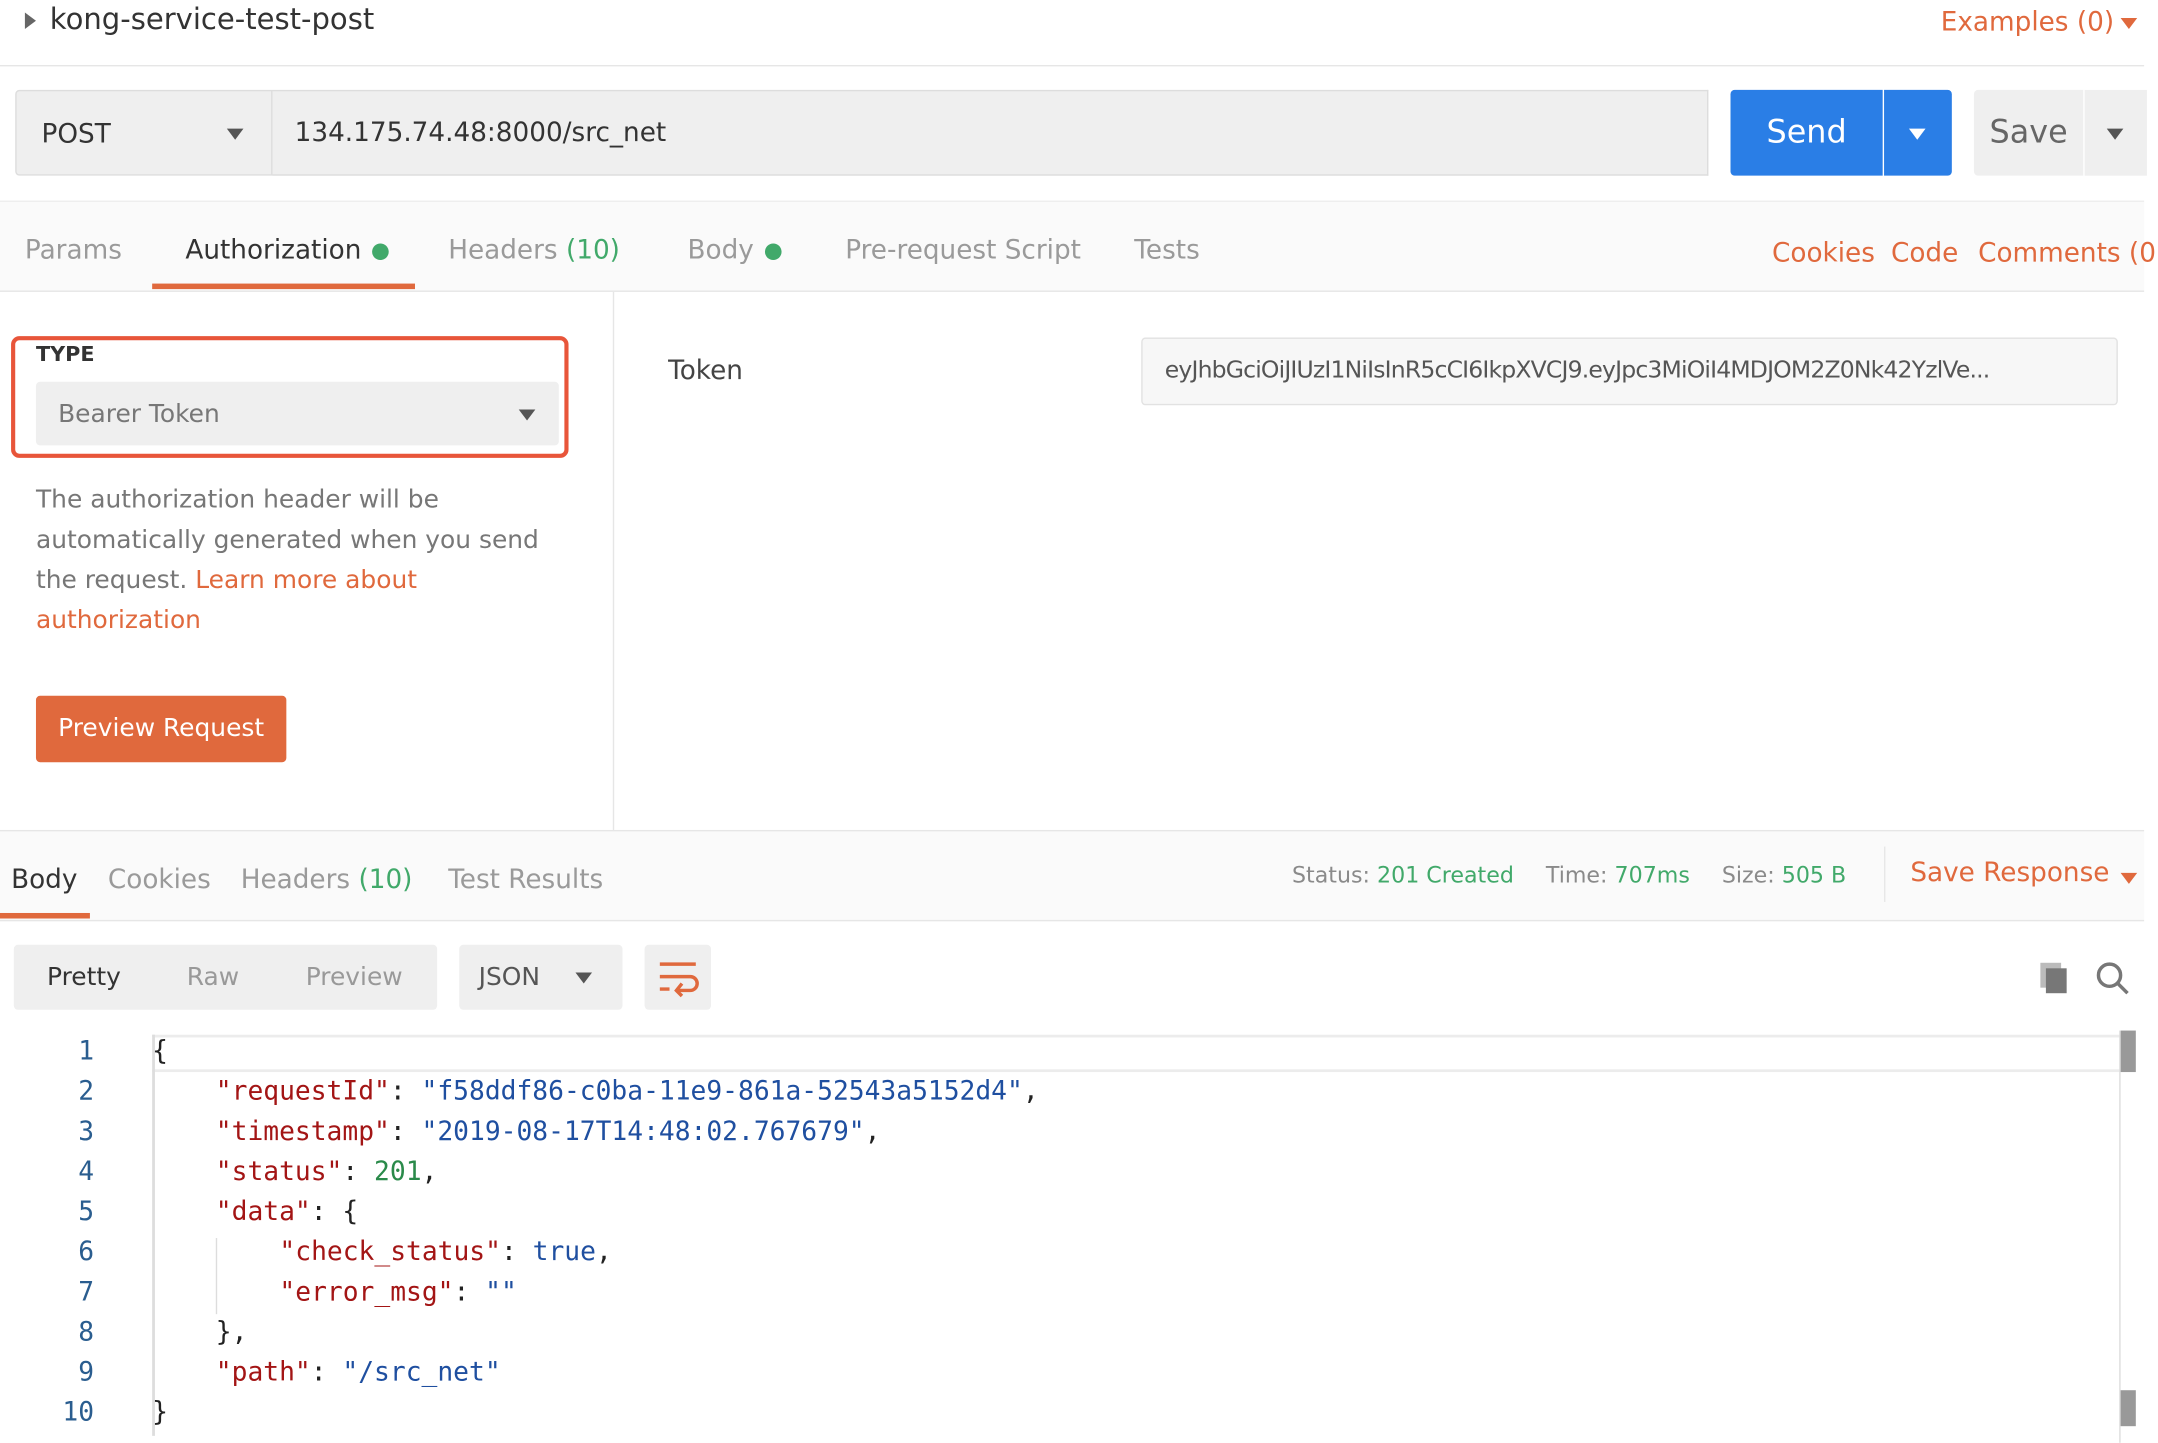 The image size is (2158, 1443). What do you see at coordinates (2009, 873) in the screenshot?
I see `save-response-button: Save Response` at bounding box center [2009, 873].